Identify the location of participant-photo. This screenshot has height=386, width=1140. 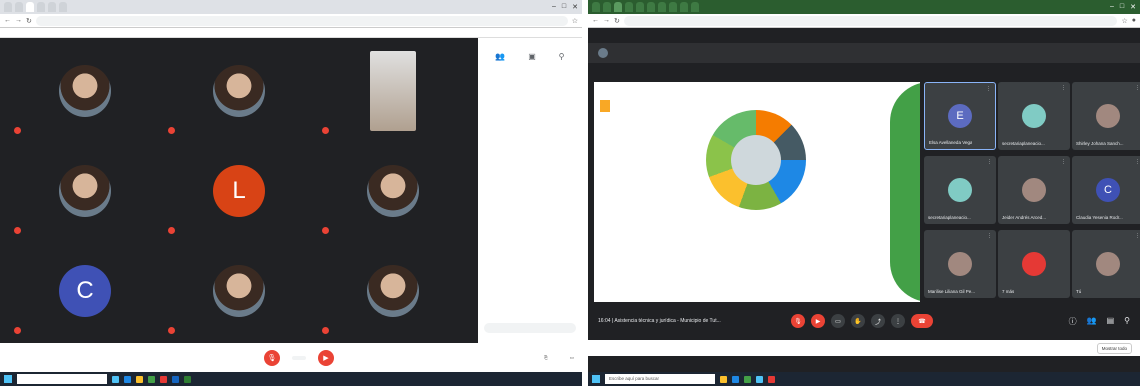
(85, 191).